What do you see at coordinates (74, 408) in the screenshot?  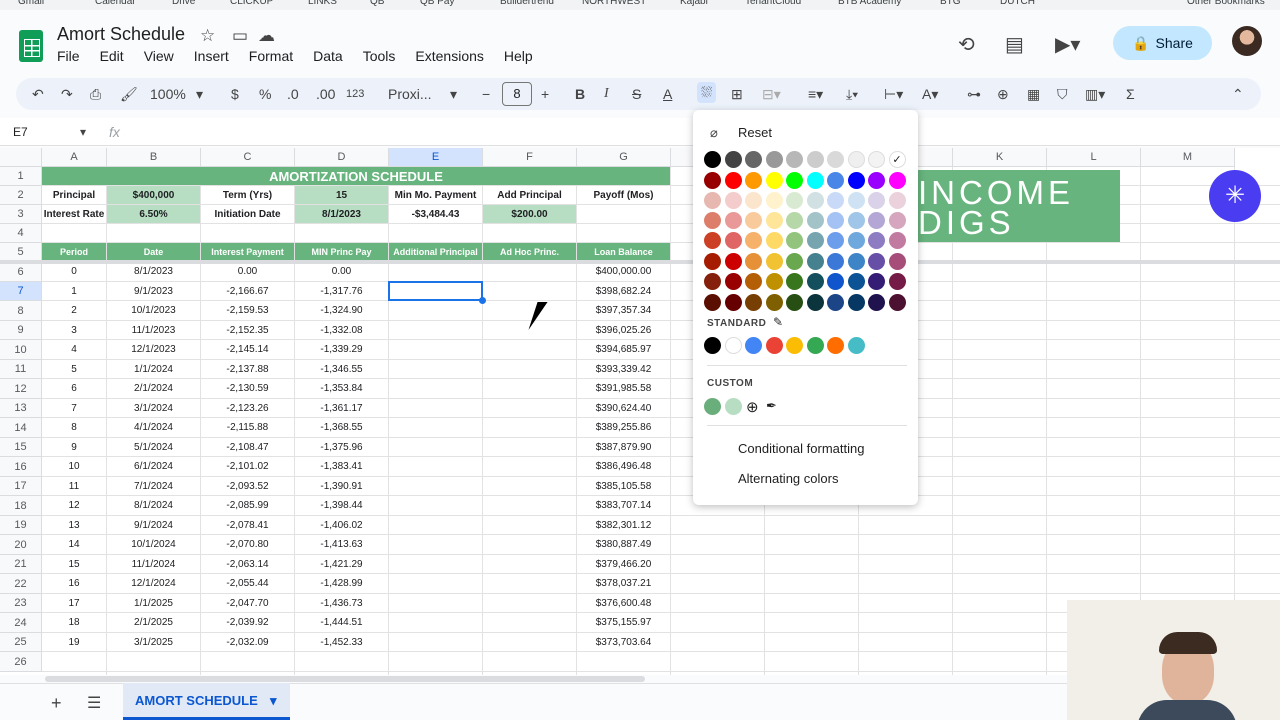 I see `data-cell: 7` at bounding box center [74, 408].